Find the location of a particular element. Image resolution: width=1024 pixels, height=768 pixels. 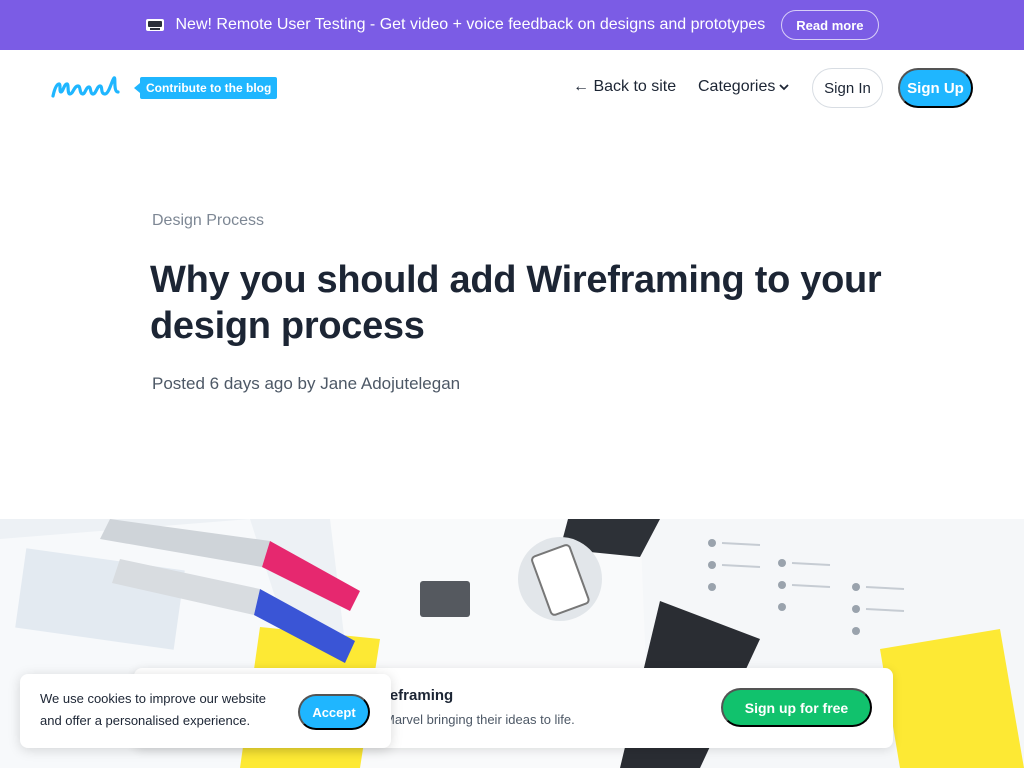

back-to-site-link: ← Back to site is located at coordinates (624, 87).